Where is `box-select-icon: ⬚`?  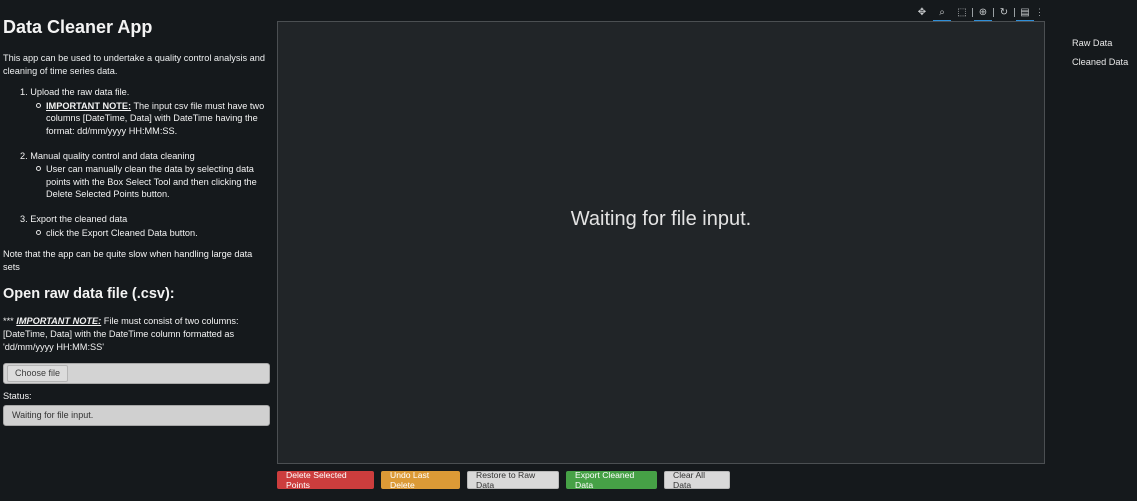
box-select-icon: ⬚ is located at coordinates (962, 12).